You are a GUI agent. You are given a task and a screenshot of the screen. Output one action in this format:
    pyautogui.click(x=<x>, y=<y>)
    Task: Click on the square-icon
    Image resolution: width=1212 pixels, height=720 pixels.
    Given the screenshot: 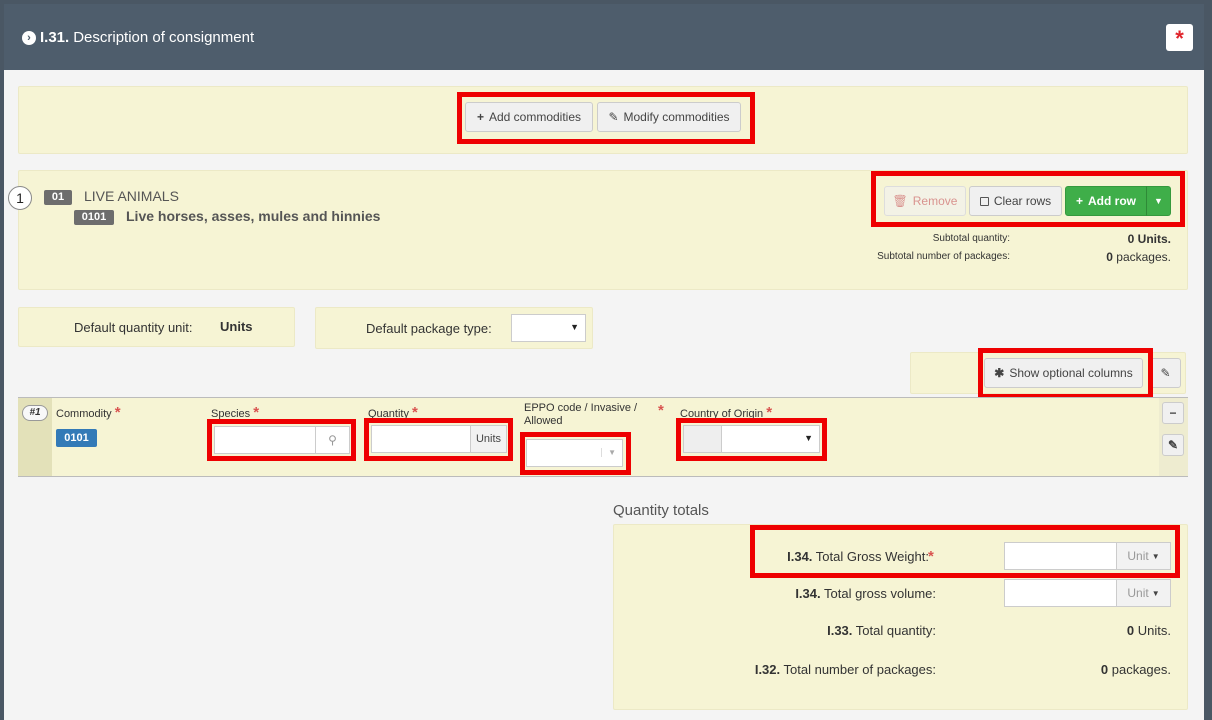 What is the action you would take?
    pyautogui.click(x=984, y=201)
    